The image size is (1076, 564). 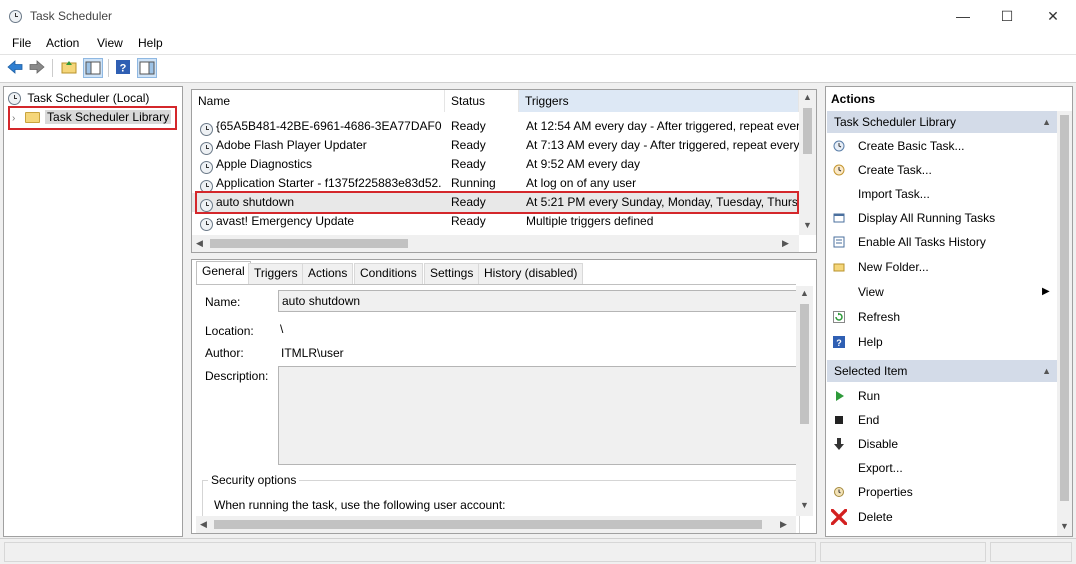 I want to click on action-label: View, so click(x=871, y=292).